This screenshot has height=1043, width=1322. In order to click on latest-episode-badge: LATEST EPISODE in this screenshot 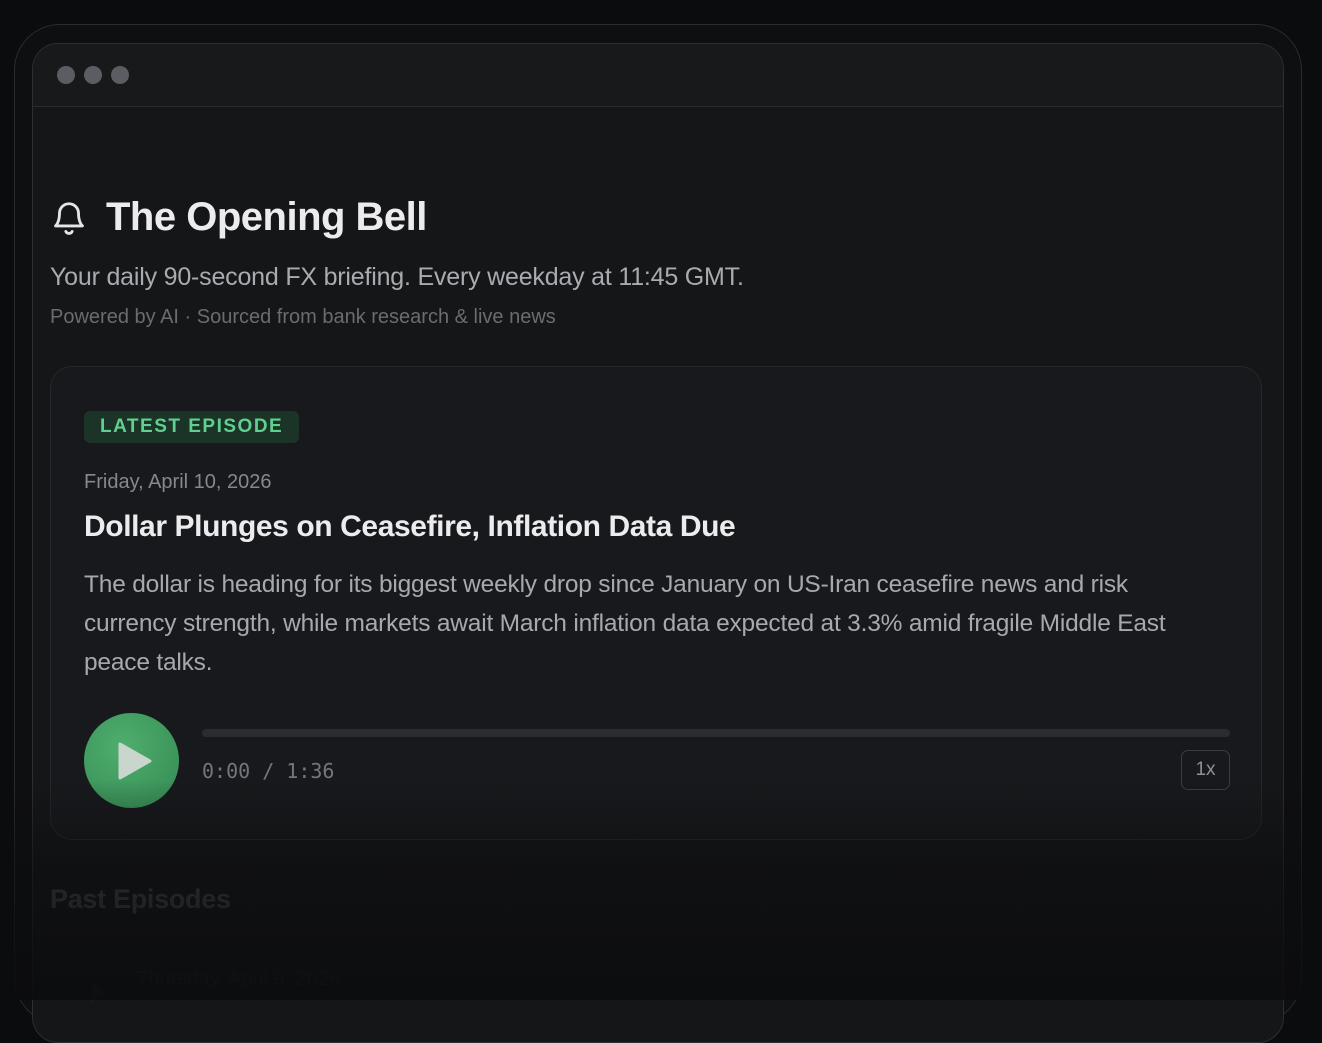, I will do `click(192, 427)`.